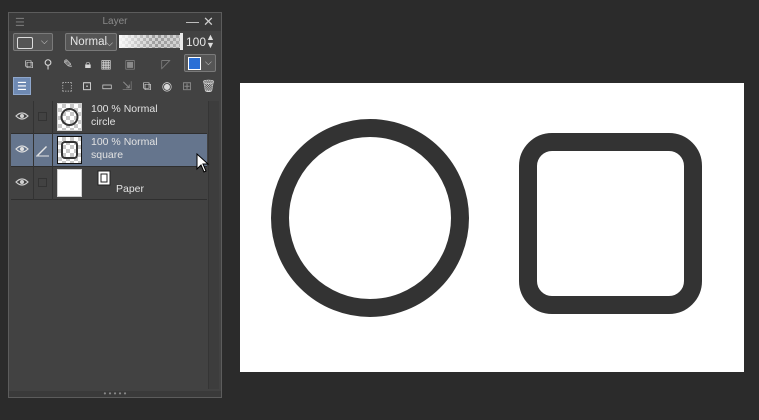  I want to click on circle-shape, so click(370, 218).